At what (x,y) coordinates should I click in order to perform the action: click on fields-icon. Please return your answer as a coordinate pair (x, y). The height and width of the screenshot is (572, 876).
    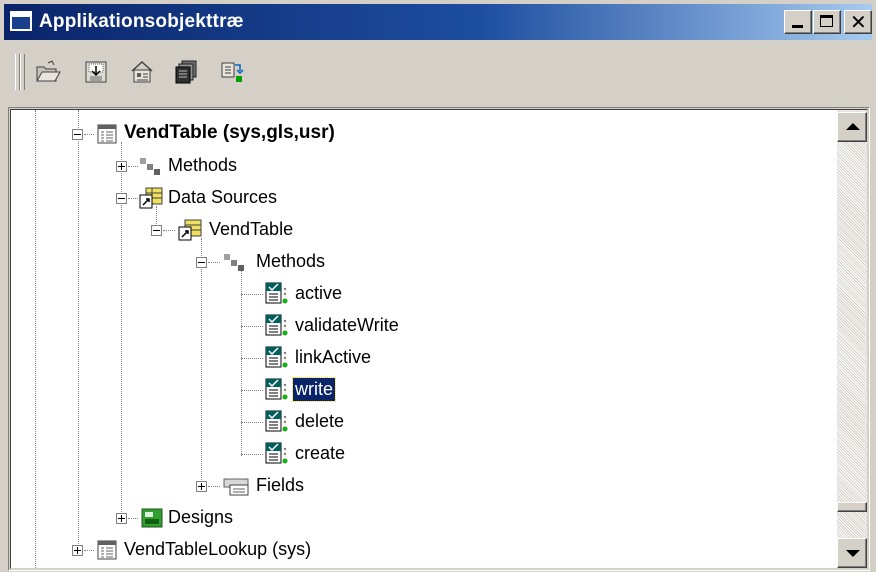
    Looking at the image, I should click on (236, 487).